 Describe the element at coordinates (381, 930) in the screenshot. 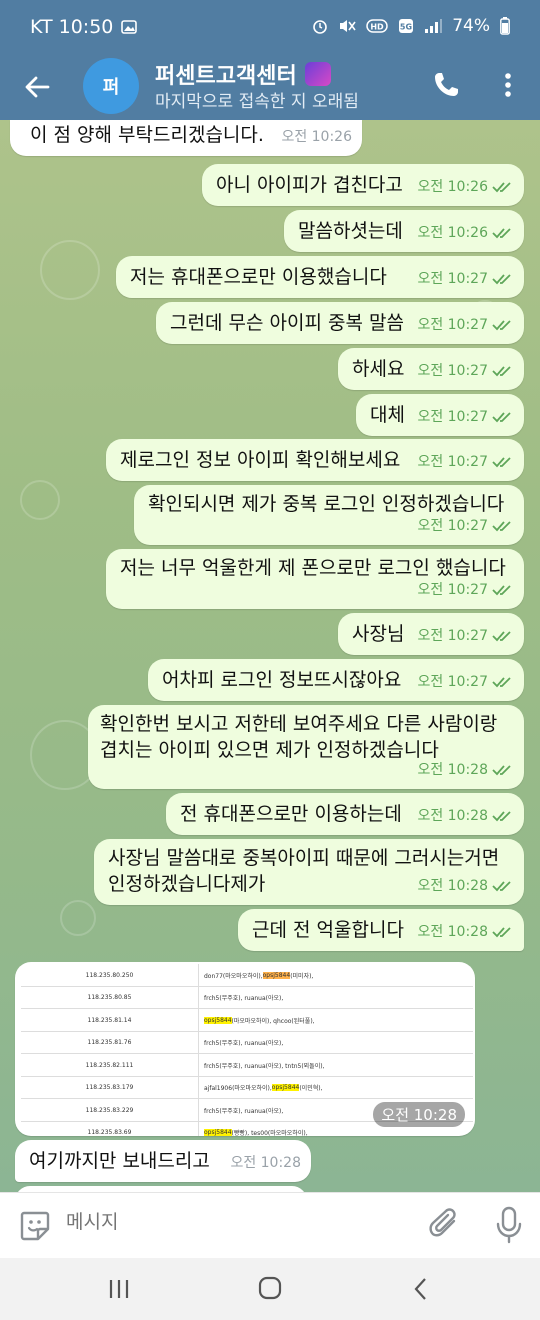

I see `message-bubble: 근데 전 억울합니다 오전 10:28` at that location.